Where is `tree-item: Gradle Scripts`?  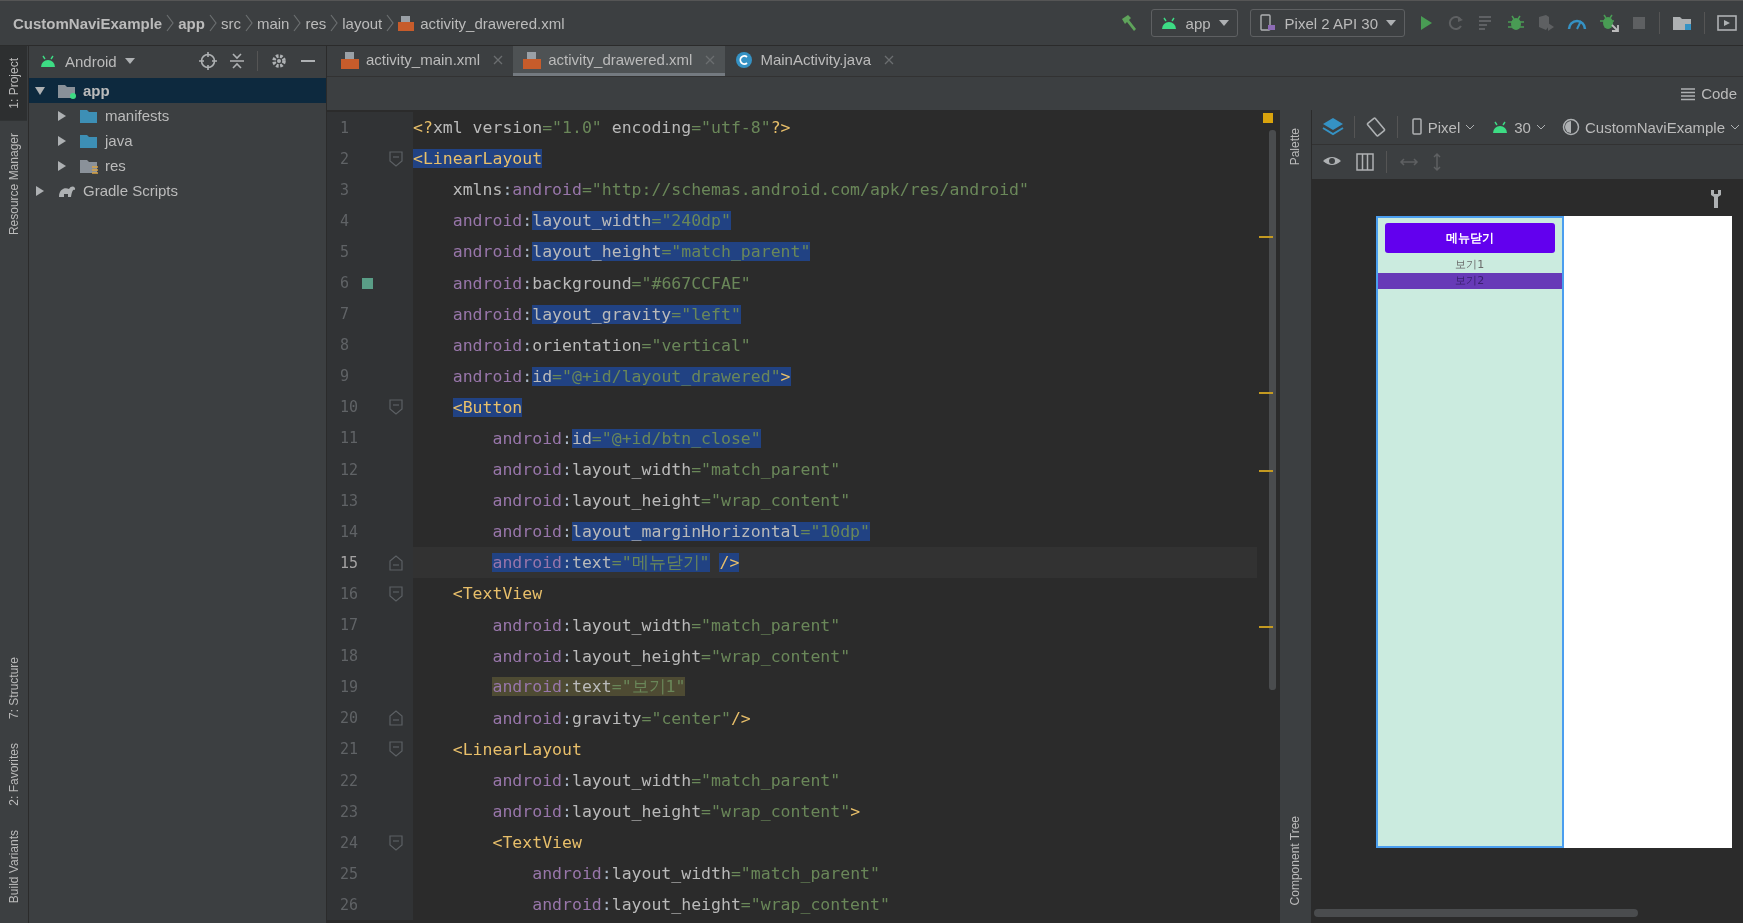
tree-item: Gradle Scripts is located at coordinates (177, 190).